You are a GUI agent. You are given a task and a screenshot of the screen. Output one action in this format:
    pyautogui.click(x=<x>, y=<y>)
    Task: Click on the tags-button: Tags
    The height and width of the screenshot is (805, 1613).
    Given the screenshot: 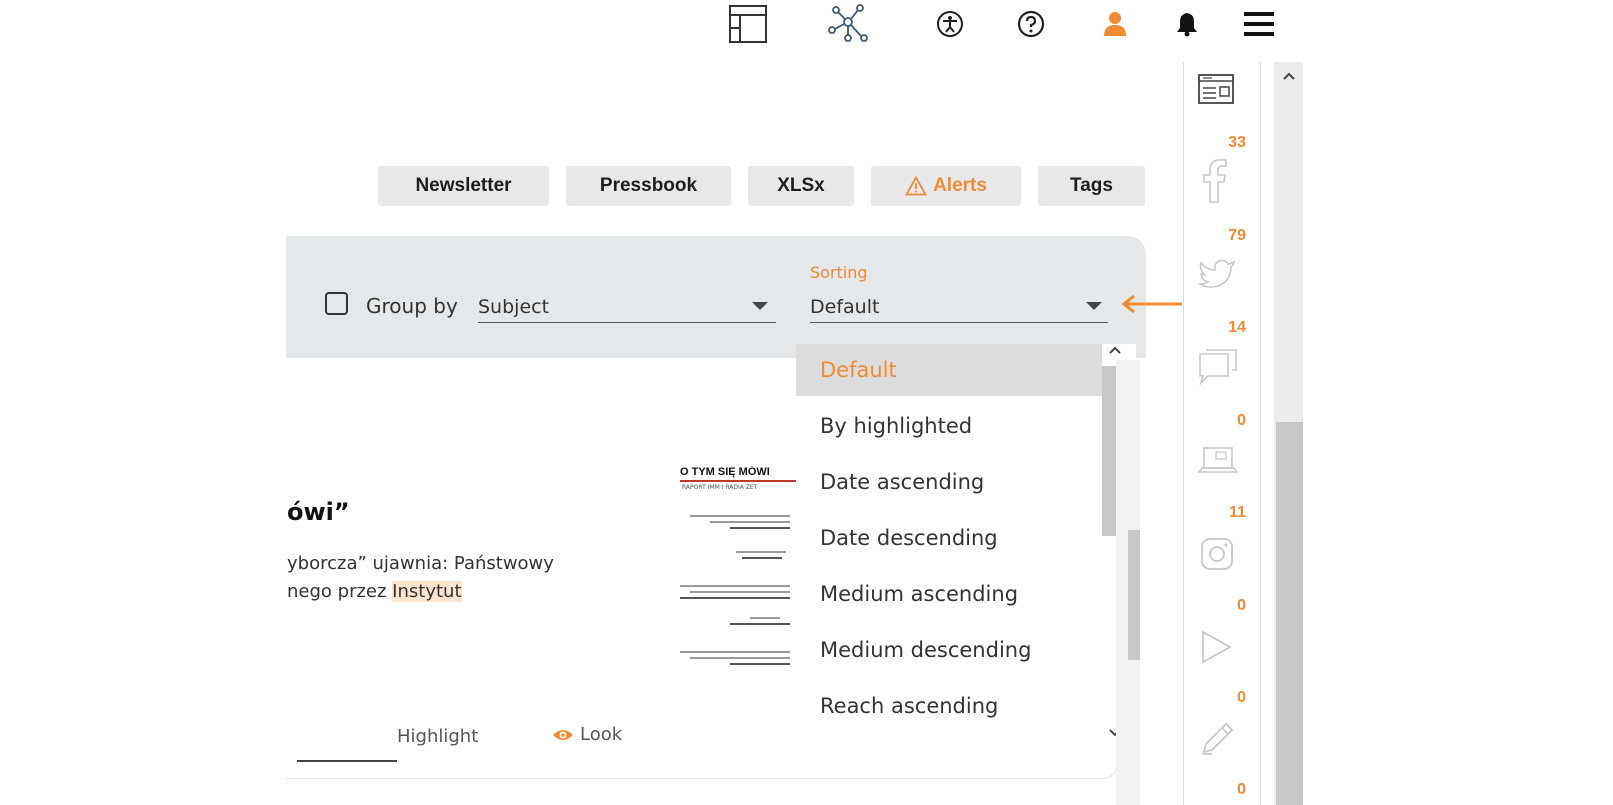 What is the action you would take?
    pyautogui.click(x=1091, y=186)
    